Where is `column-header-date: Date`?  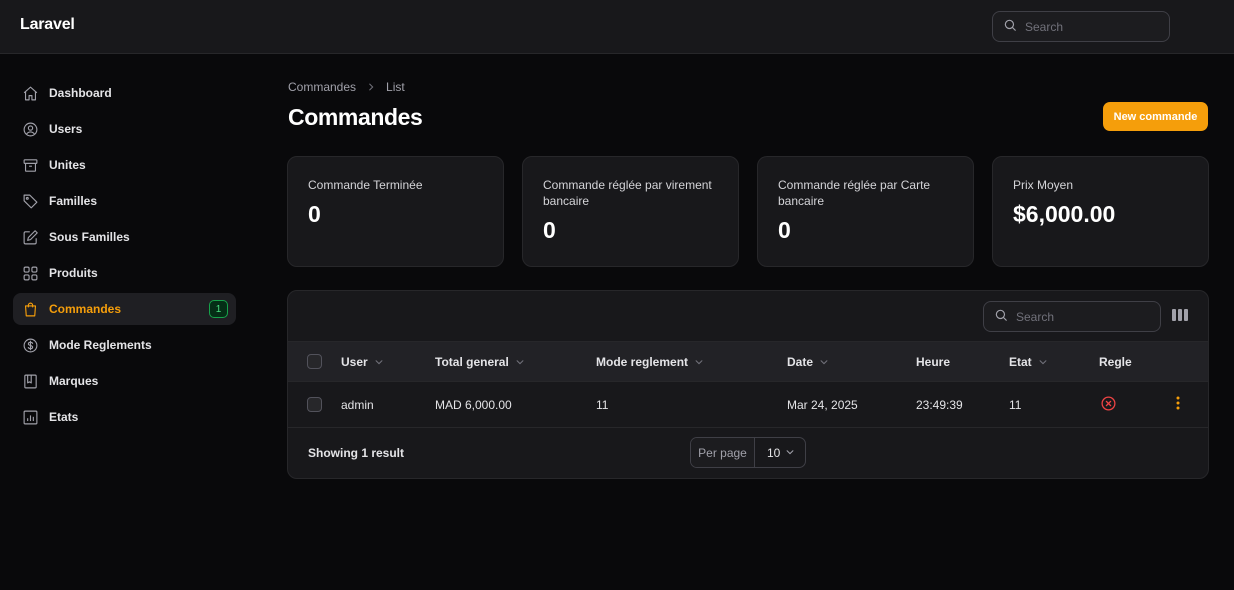
column-header-date: Date is located at coordinates (808, 361).